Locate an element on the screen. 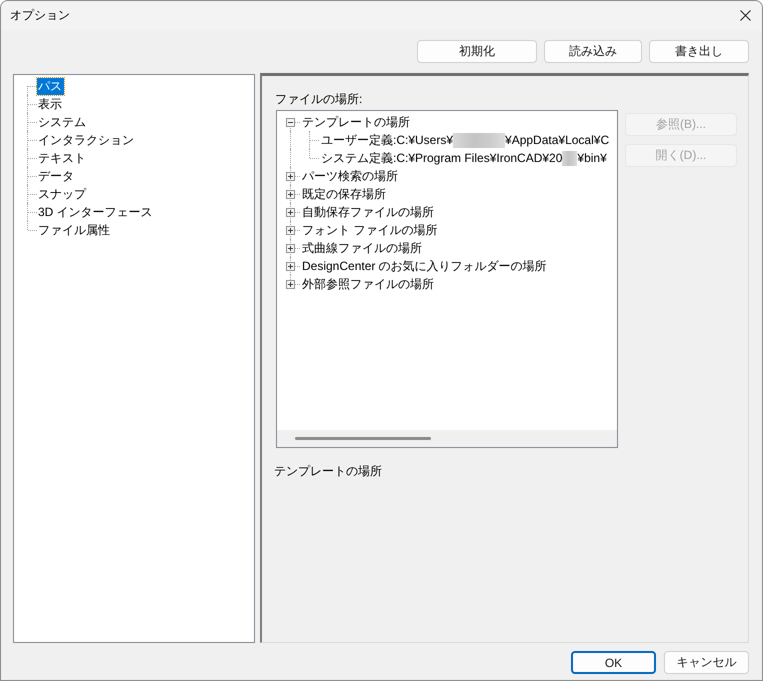 The height and width of the screenshot is (681, 763). category-item: テキスト is located at coordinates (62, 158).